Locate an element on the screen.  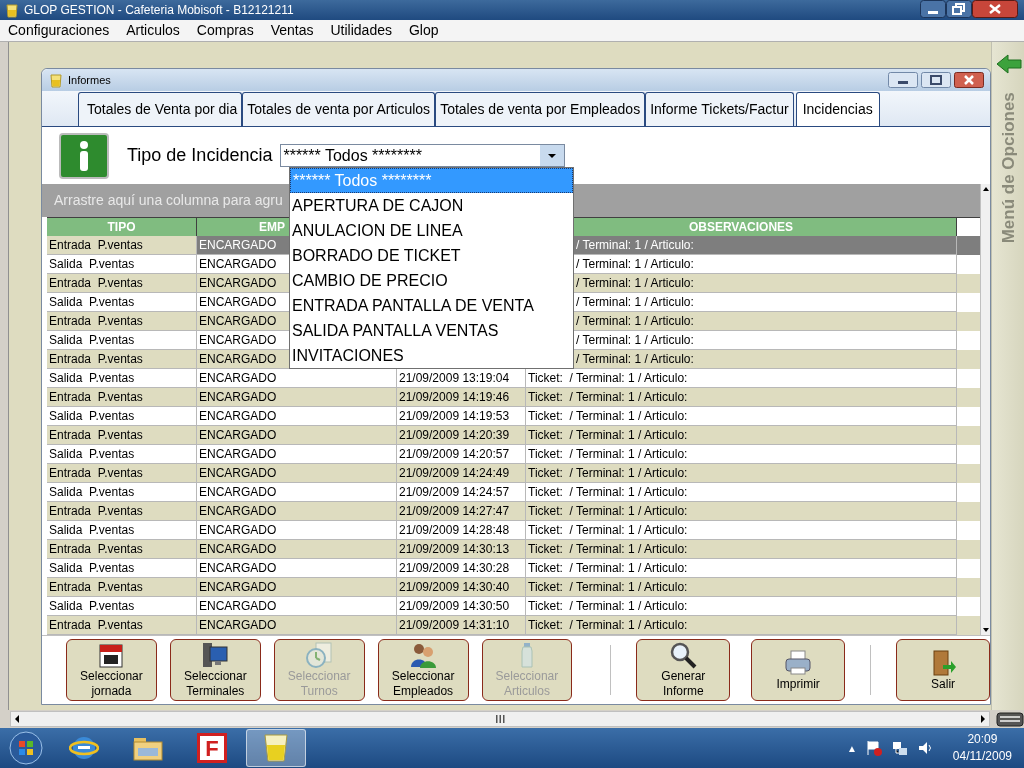
window-title: GLOP GESTION - Cafeteria Mobisoft - B12121211 is located at coordinates (159, 10).